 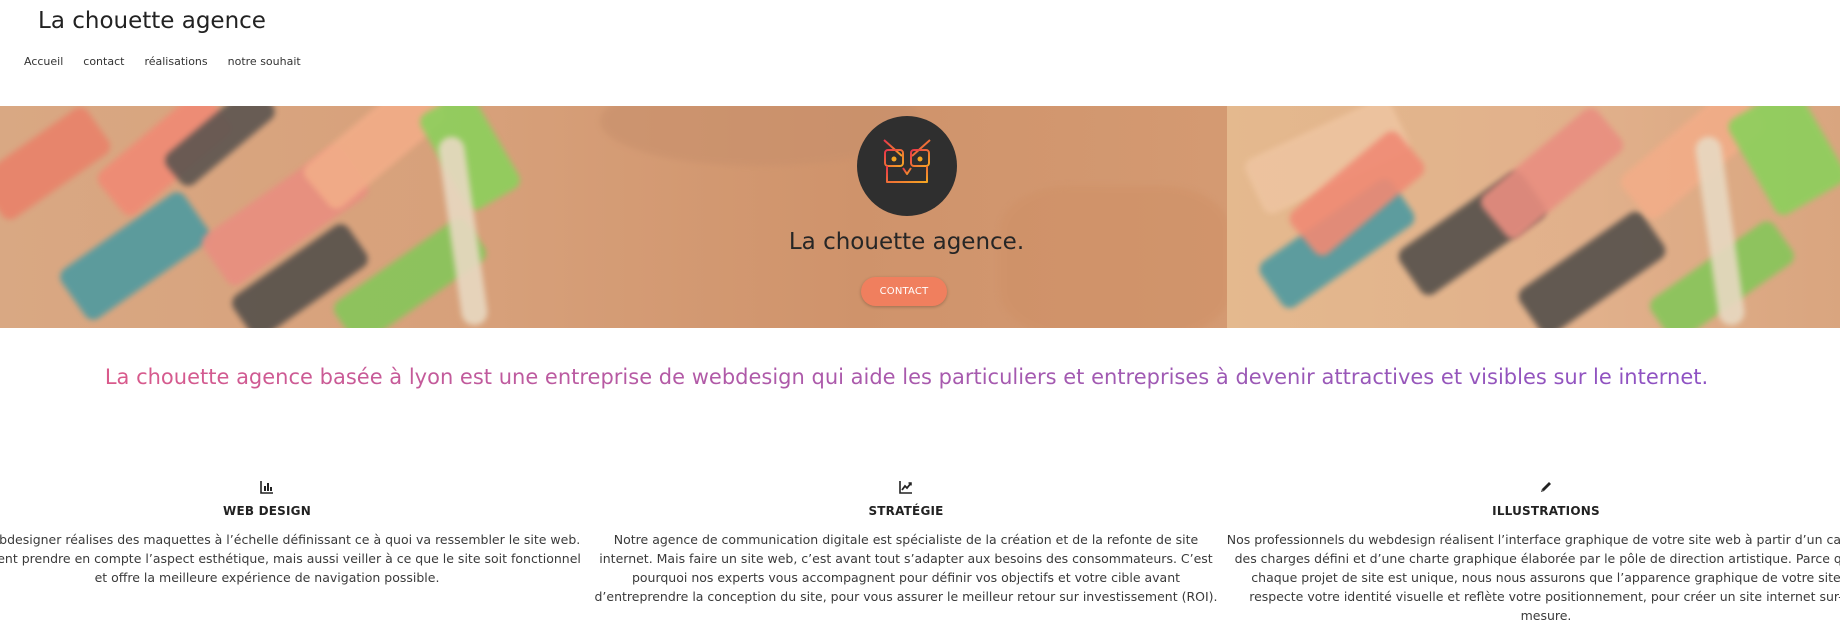 I want to click on site-title: La chouette agence, so click(x=152, y=21).